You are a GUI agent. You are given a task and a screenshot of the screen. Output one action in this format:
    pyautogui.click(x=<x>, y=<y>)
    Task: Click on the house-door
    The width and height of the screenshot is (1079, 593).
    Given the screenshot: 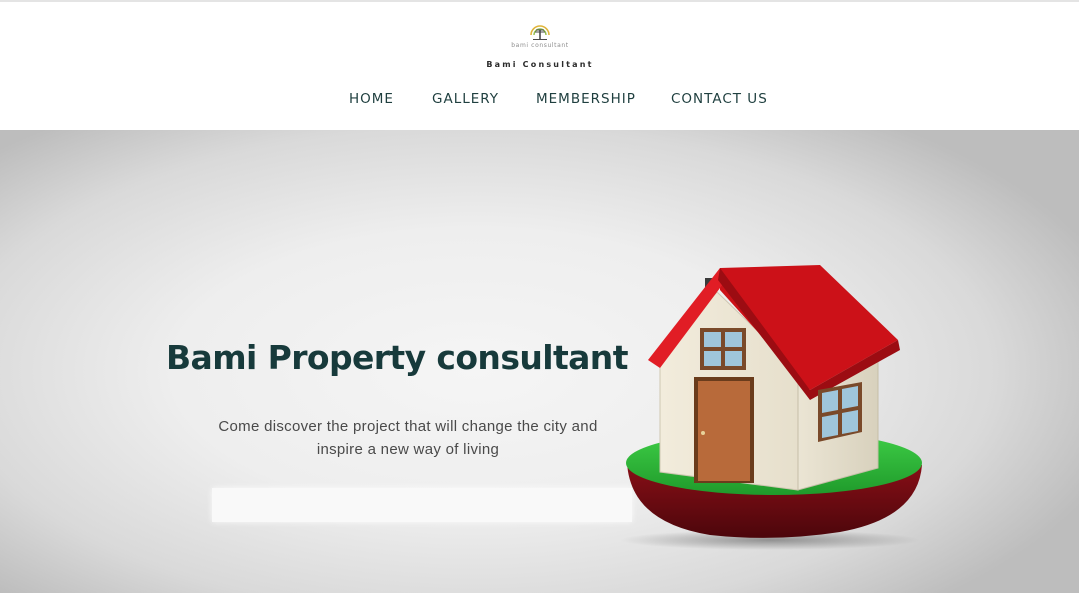 What is the action you would take?
    pyautogui.click(x=724, y=430)
    